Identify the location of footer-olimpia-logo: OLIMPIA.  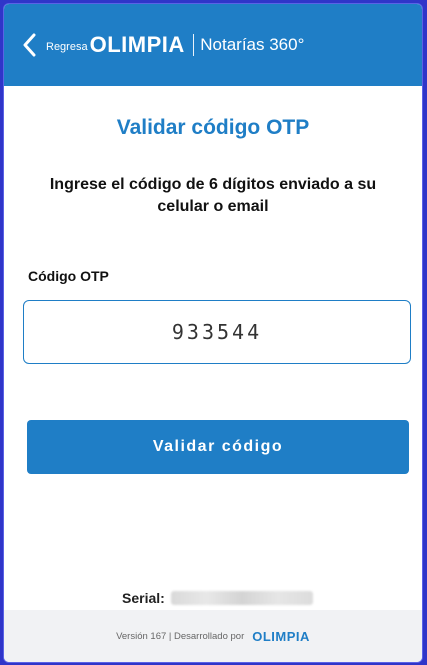
(281, 636).